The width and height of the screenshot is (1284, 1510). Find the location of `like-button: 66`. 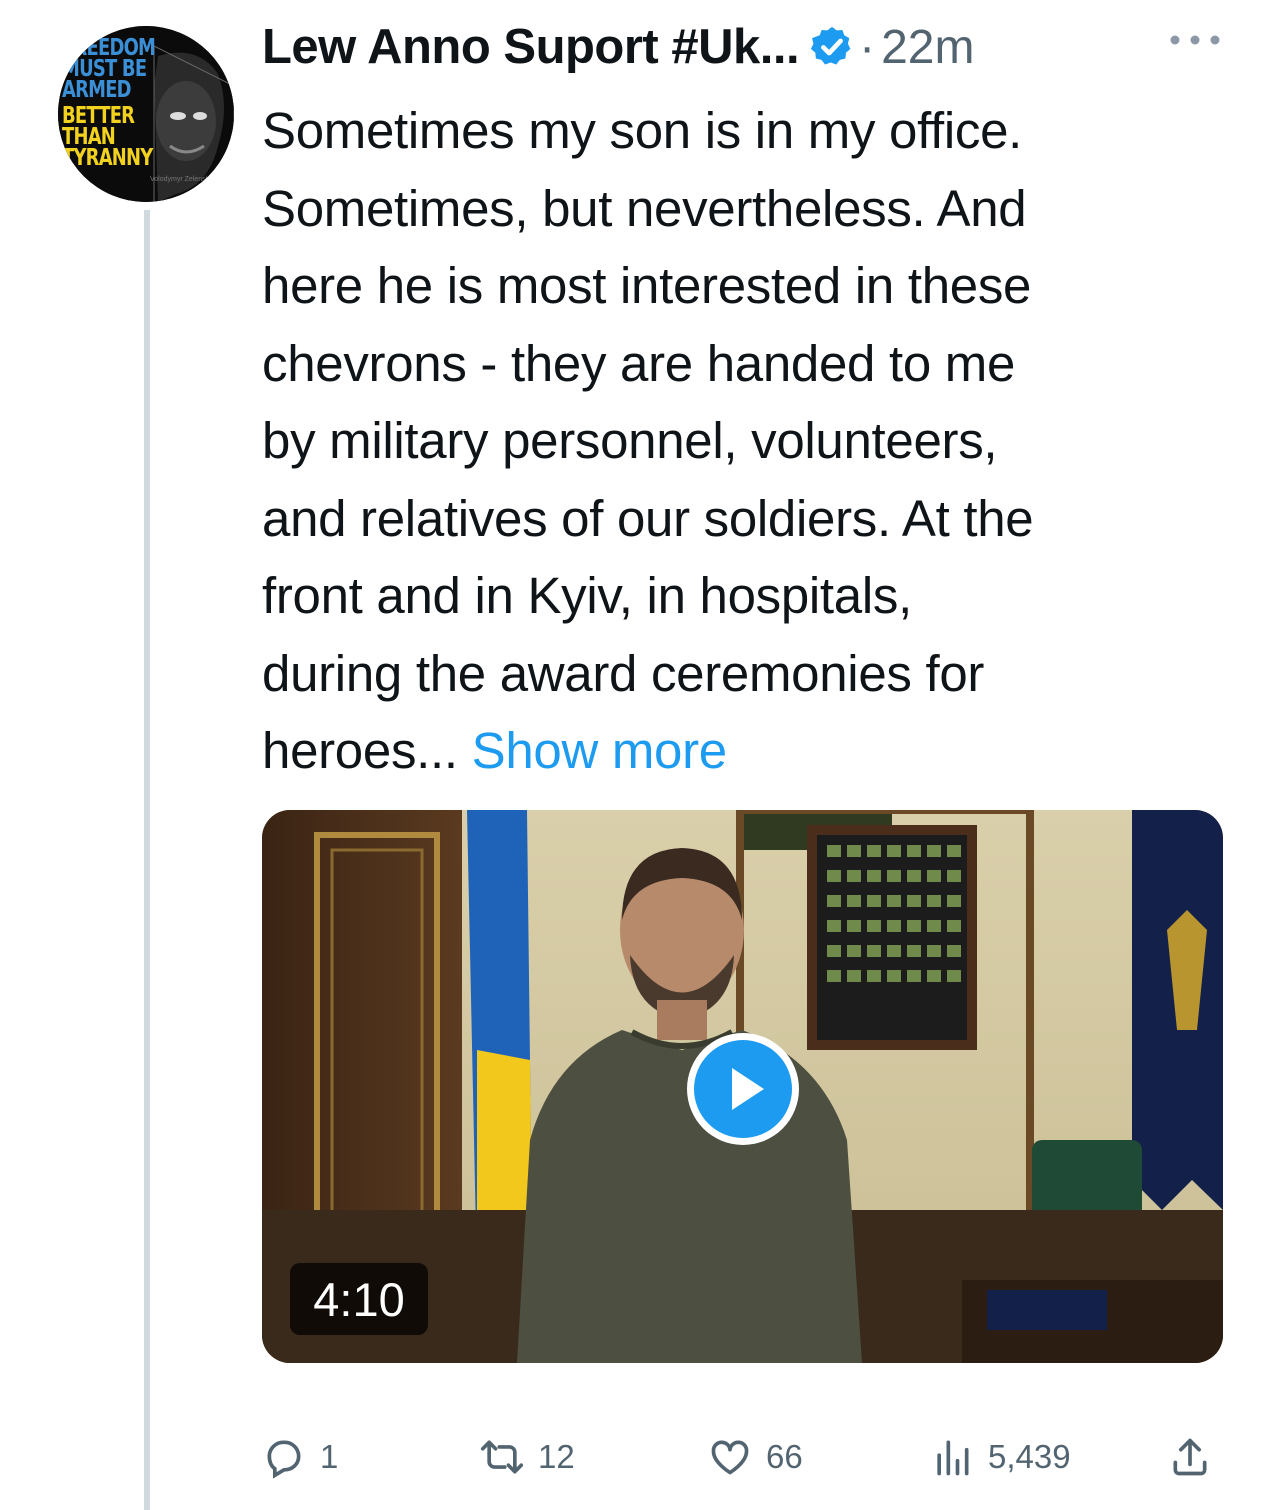

like-button: 66 is located at coordinates (755, 1457).